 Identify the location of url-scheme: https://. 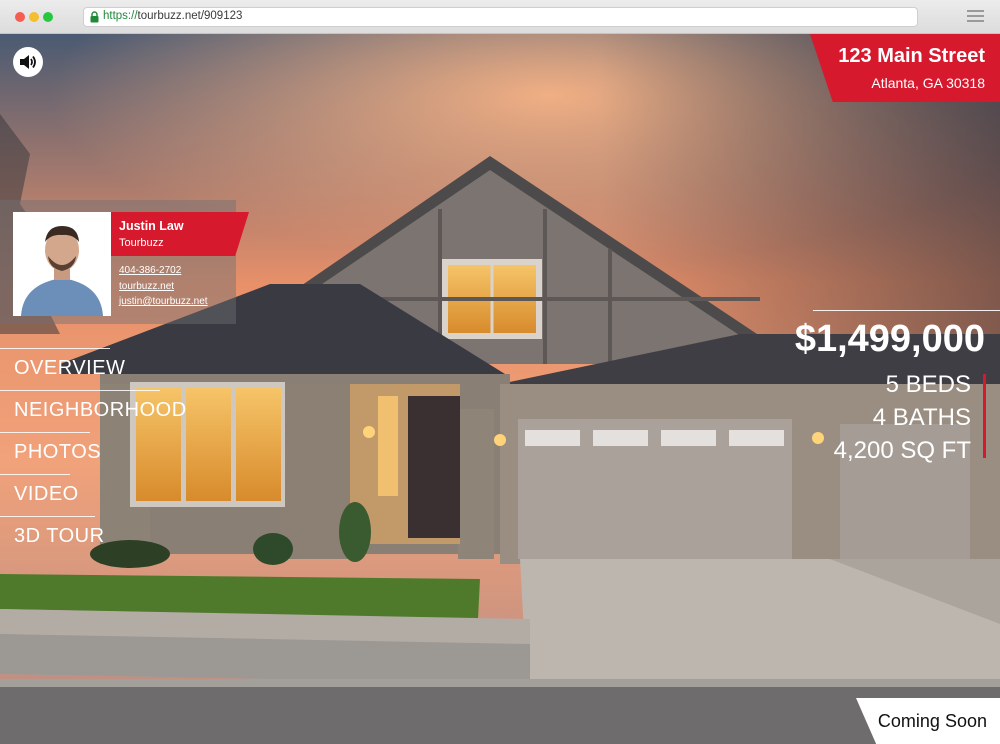
(120, 16).